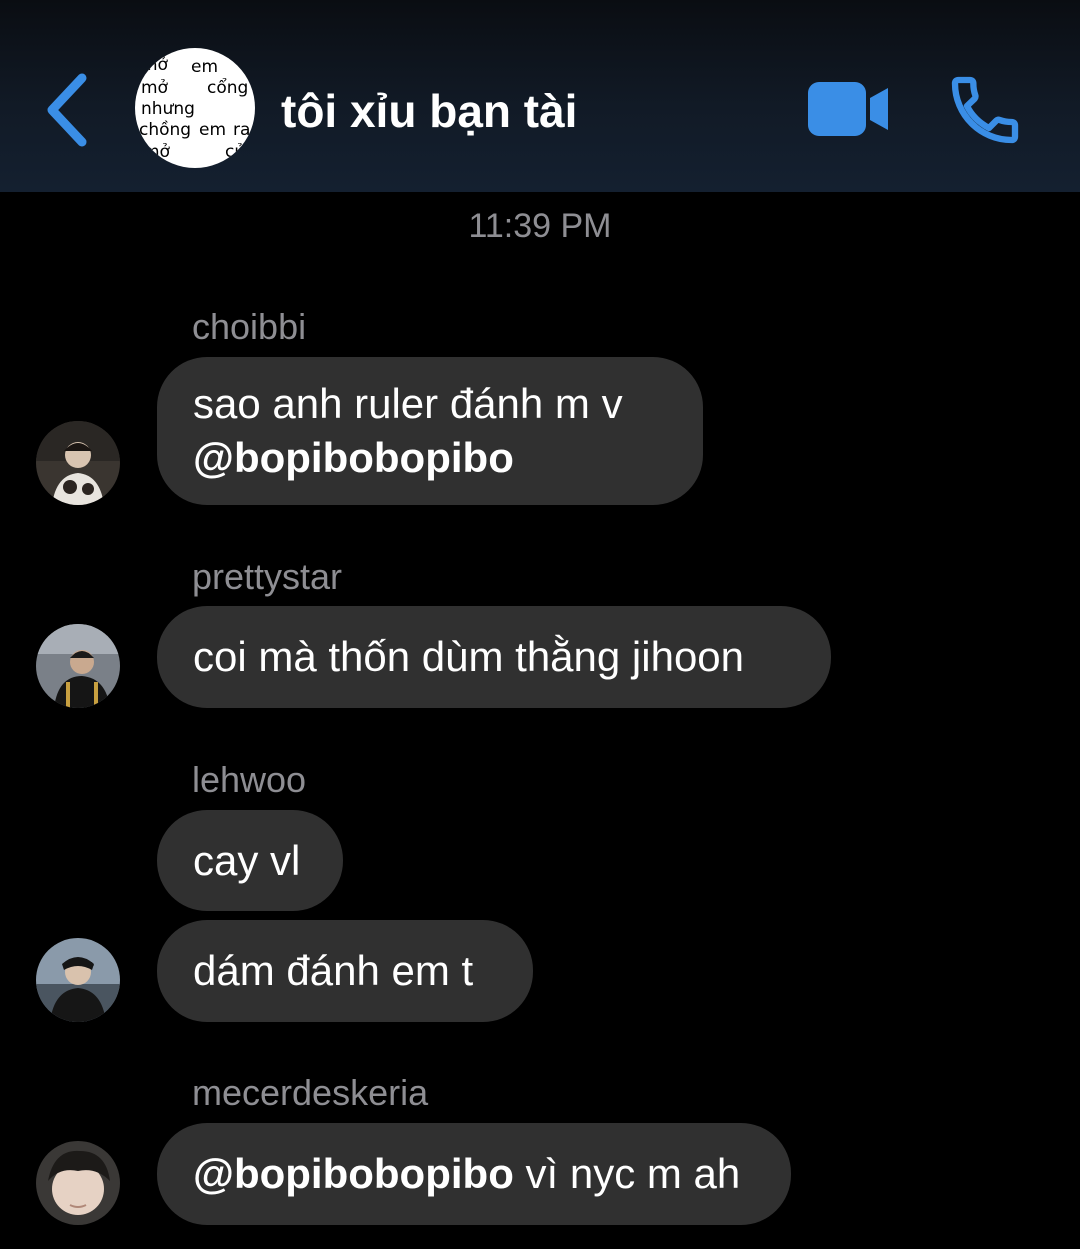 The image size is (1080, 1249). Describe the element at coordinates (247, 860) in the screenshot. I see `message-text: cay vl` at that location.